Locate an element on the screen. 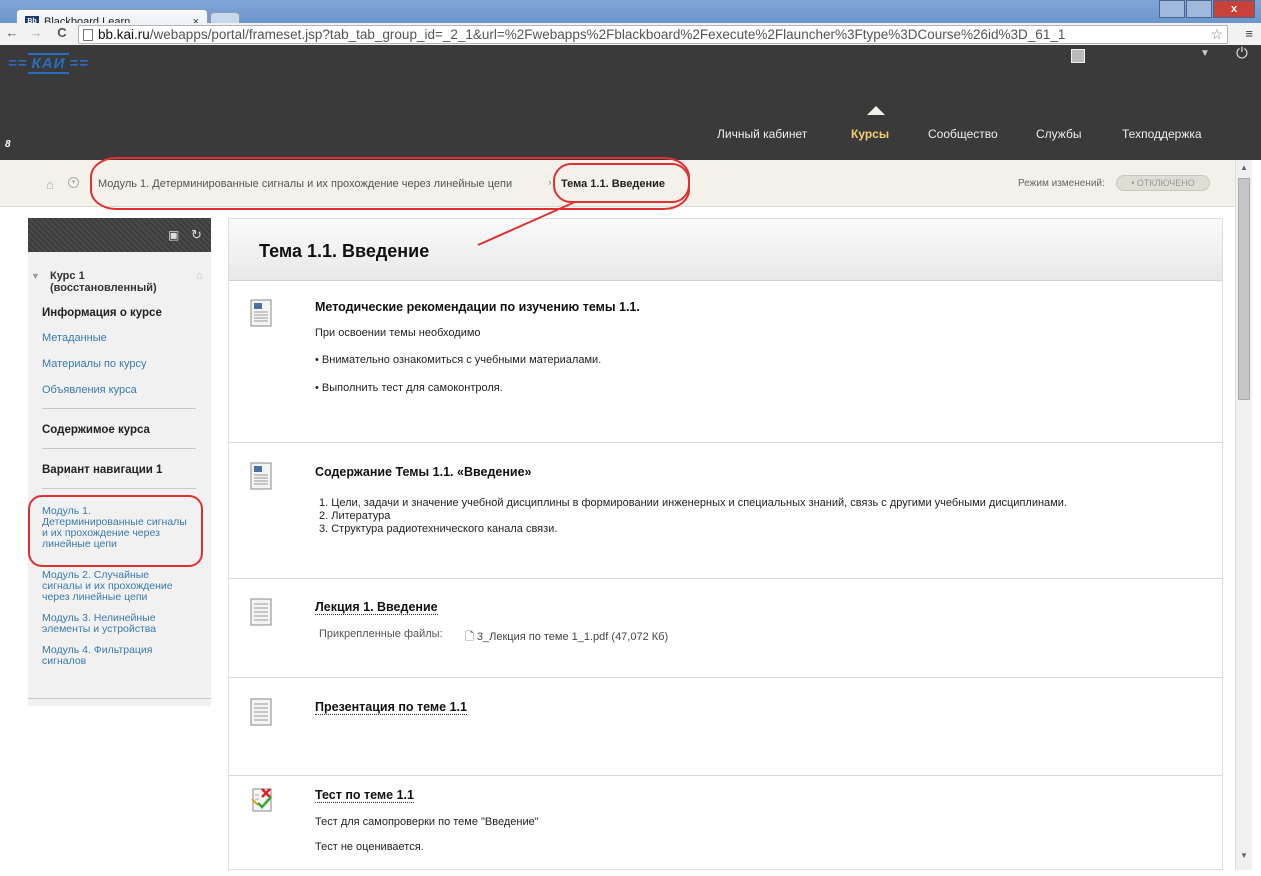 This screenshot has width=1261, height=876. scroll-thumb is located at coordinates (1244, 289).